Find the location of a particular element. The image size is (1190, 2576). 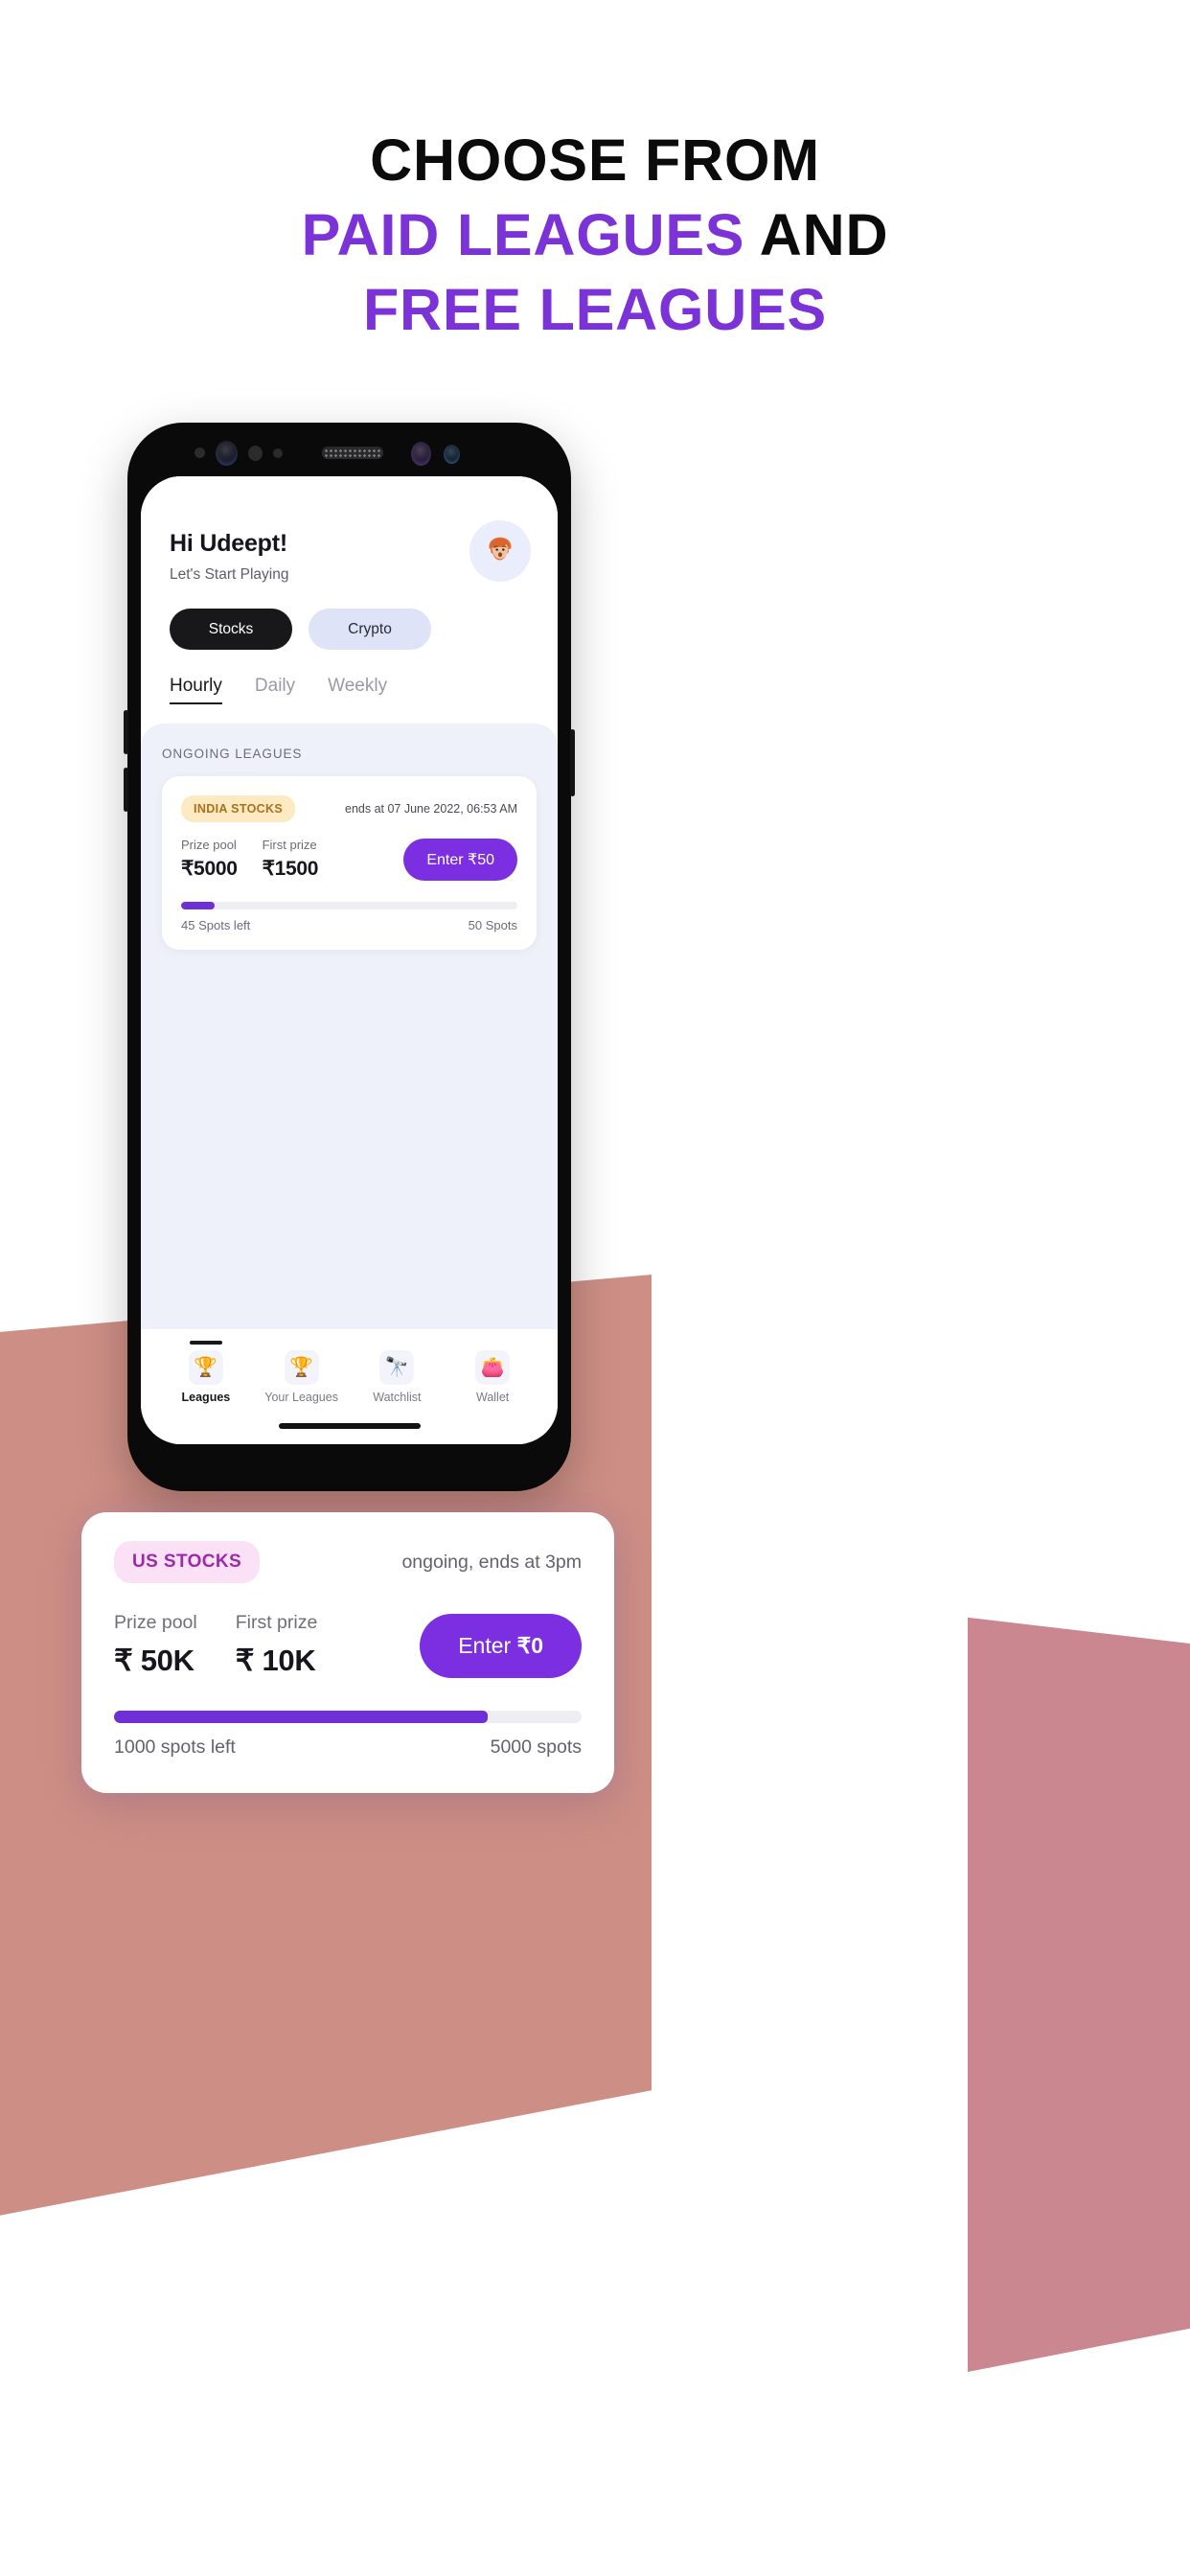

phone-button-volume-up is located at coordinates (126, 732).